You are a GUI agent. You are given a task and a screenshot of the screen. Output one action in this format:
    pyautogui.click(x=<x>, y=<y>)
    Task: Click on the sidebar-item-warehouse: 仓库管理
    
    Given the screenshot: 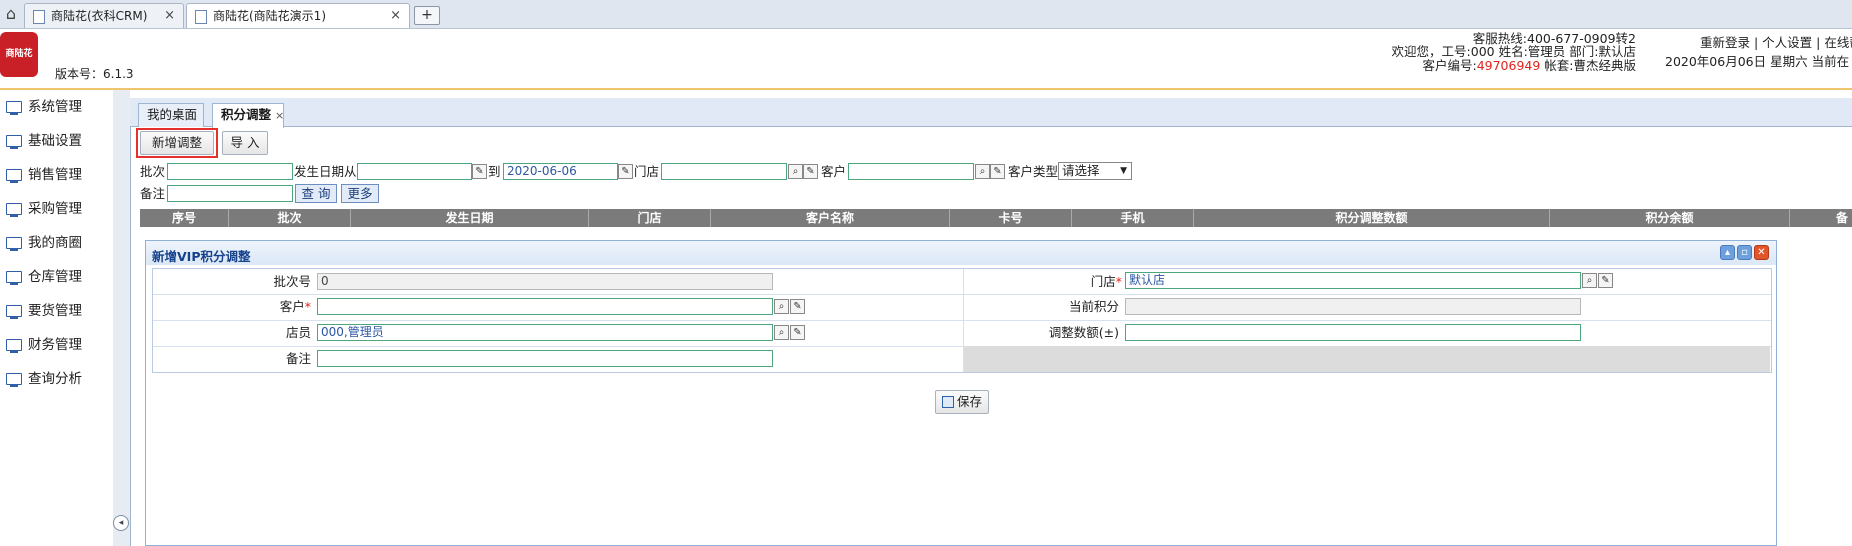 What is the action you would take?
    pyautogui.click(x=44, y=277)
    